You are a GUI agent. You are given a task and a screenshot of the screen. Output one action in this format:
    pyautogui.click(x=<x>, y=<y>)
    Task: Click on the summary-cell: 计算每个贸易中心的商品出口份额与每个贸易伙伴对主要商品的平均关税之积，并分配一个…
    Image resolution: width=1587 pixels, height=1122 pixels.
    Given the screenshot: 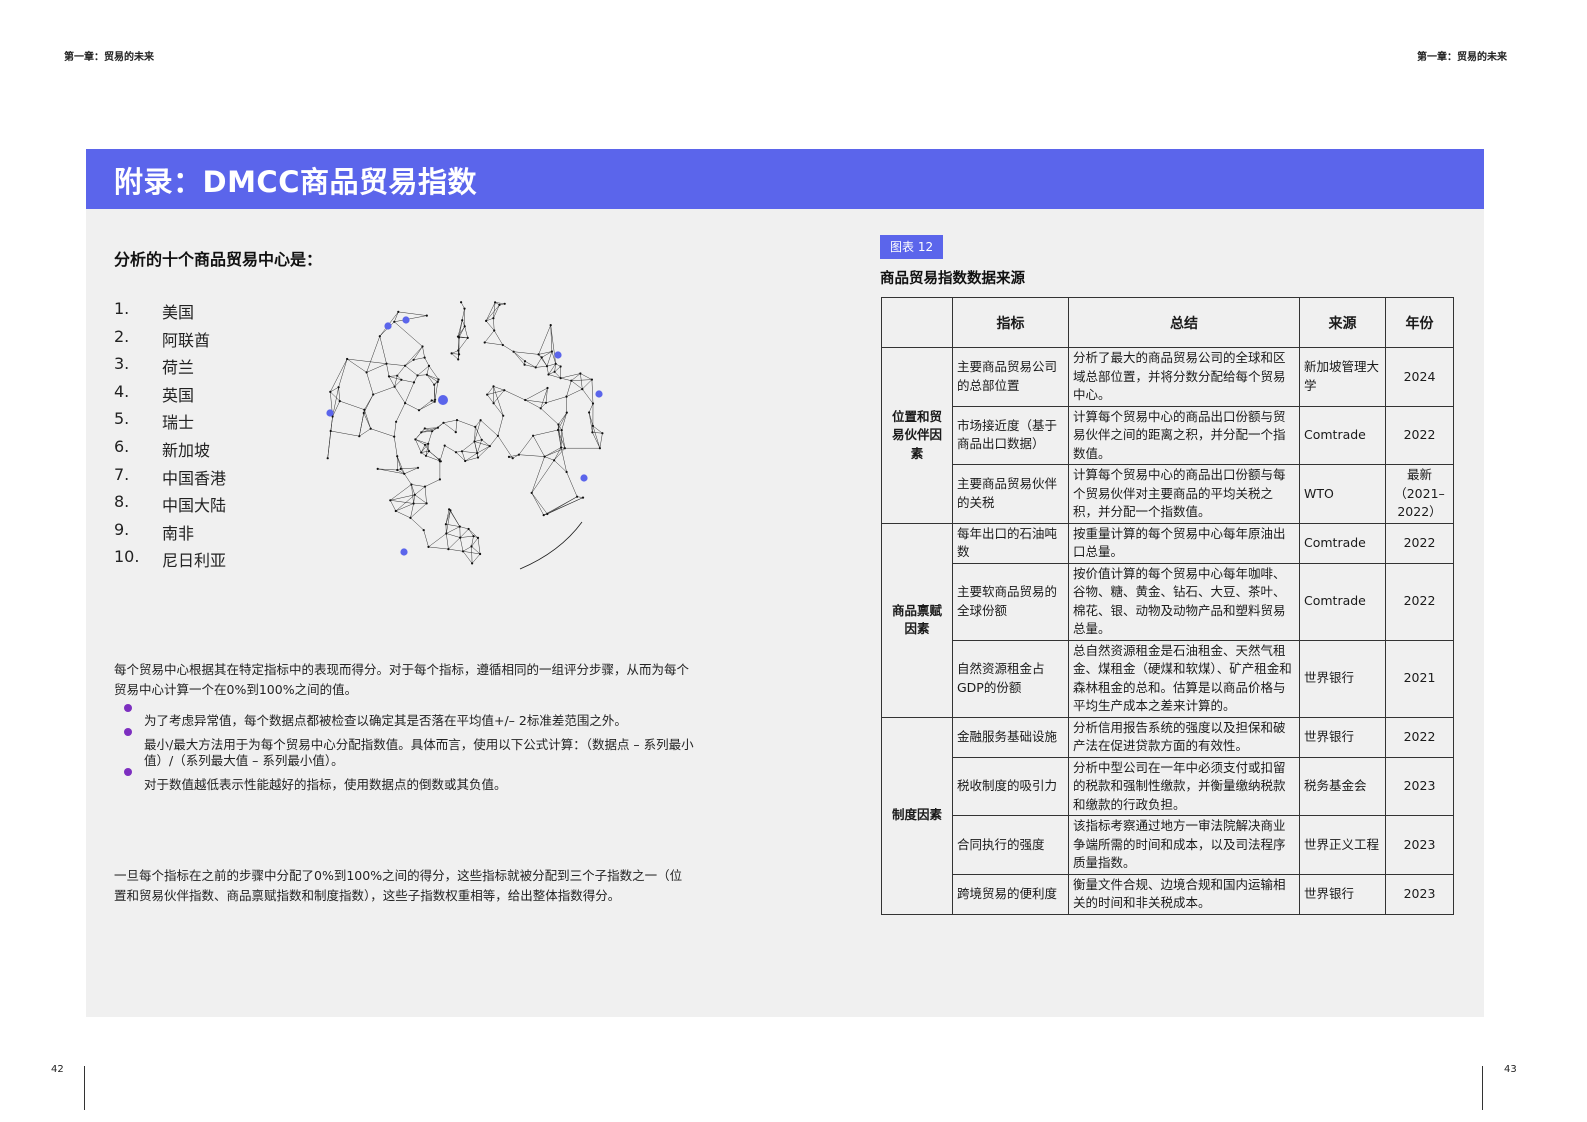 What is the action you would take?
    pyautogui.click(x=1184, y=494)
    